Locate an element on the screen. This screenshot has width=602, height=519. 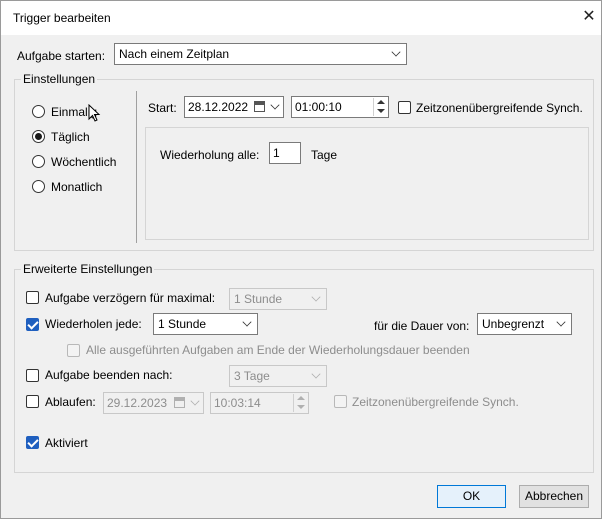
enabled-label: Aktiviert is located at coordinates (66, 443).